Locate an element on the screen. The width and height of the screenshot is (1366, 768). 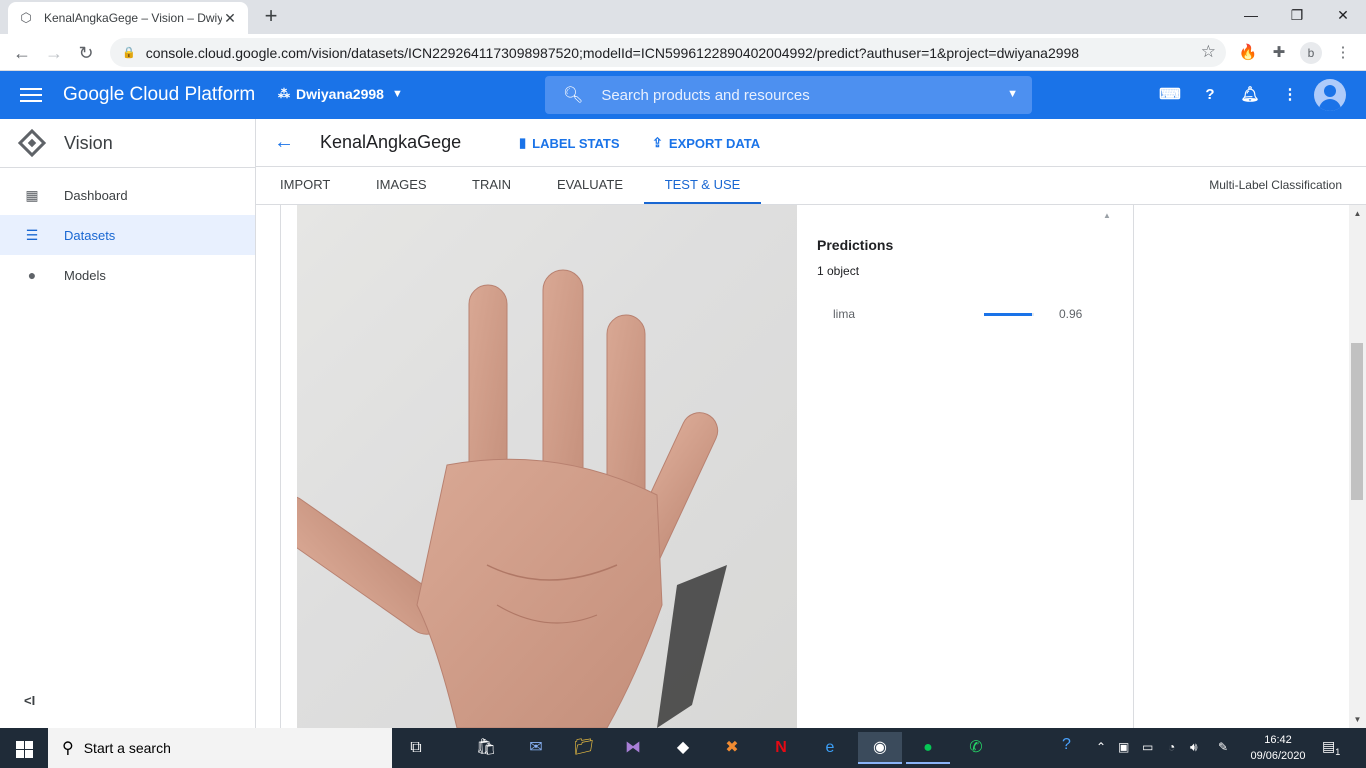
volume-icon: 🔊︎ is located at coordinates (1194, 747).